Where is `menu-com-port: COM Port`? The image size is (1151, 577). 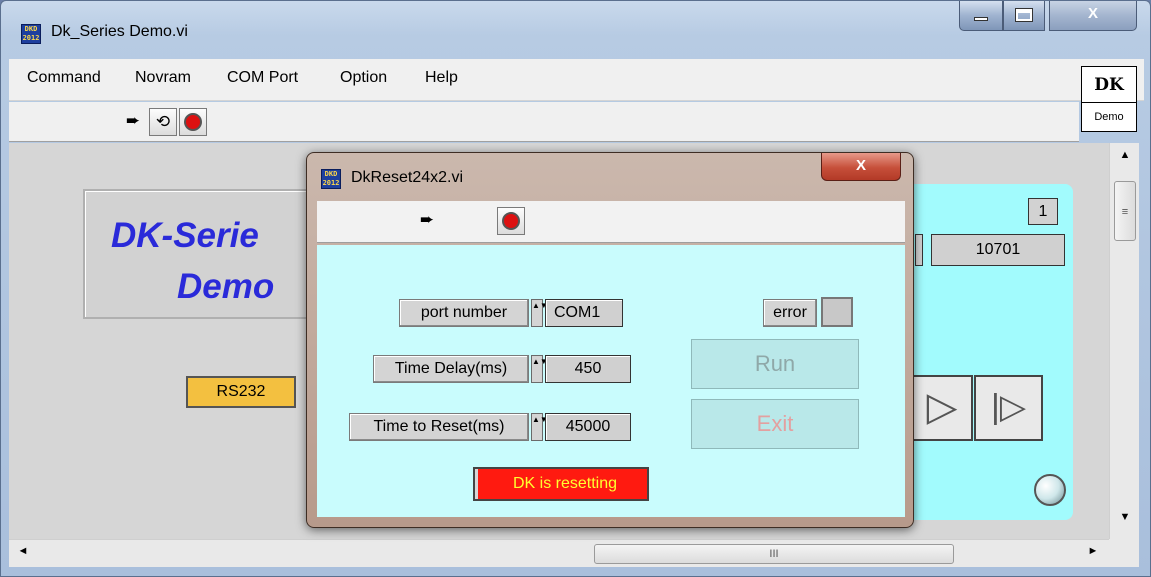
menu-com-port: COM Port is located at coordinates (262, 78).